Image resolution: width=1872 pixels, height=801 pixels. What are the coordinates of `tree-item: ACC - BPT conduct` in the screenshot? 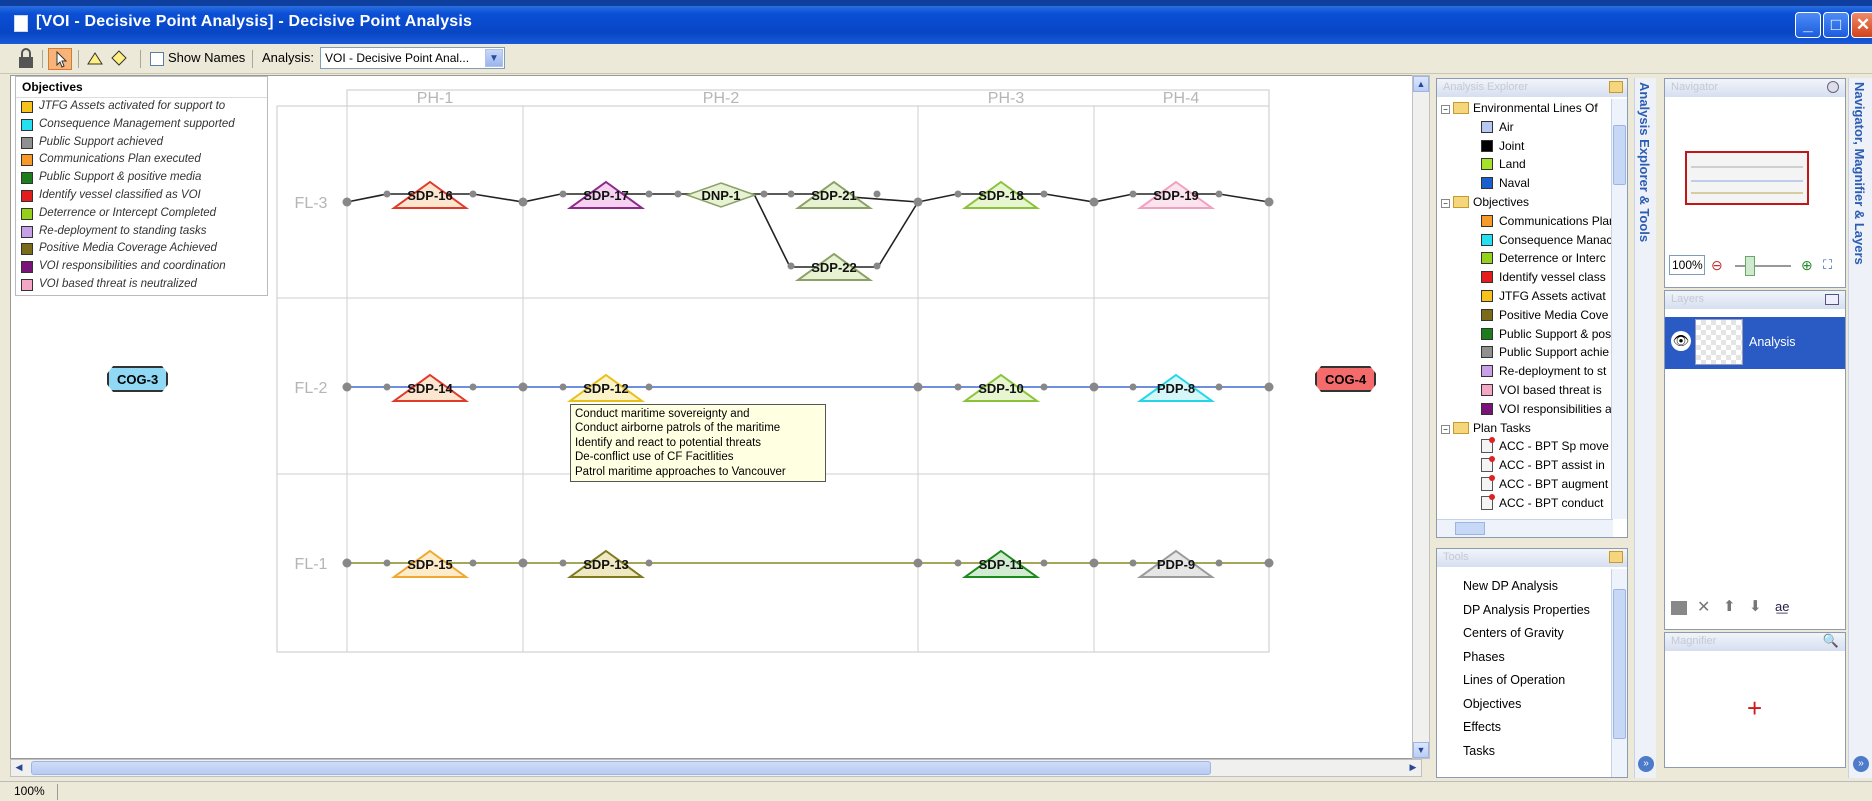 It's located at (1542, 502).